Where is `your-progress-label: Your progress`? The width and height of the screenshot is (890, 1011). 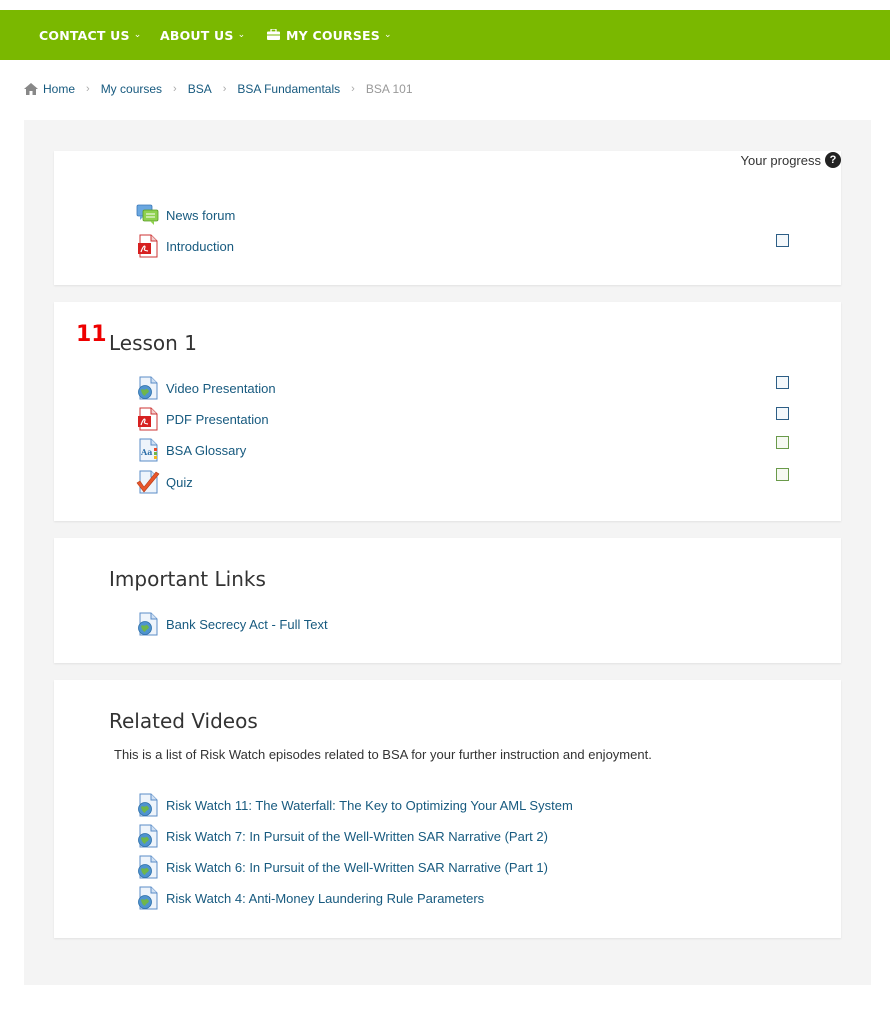 your-progress-label: Your progress is located at coordinates (780, 160).